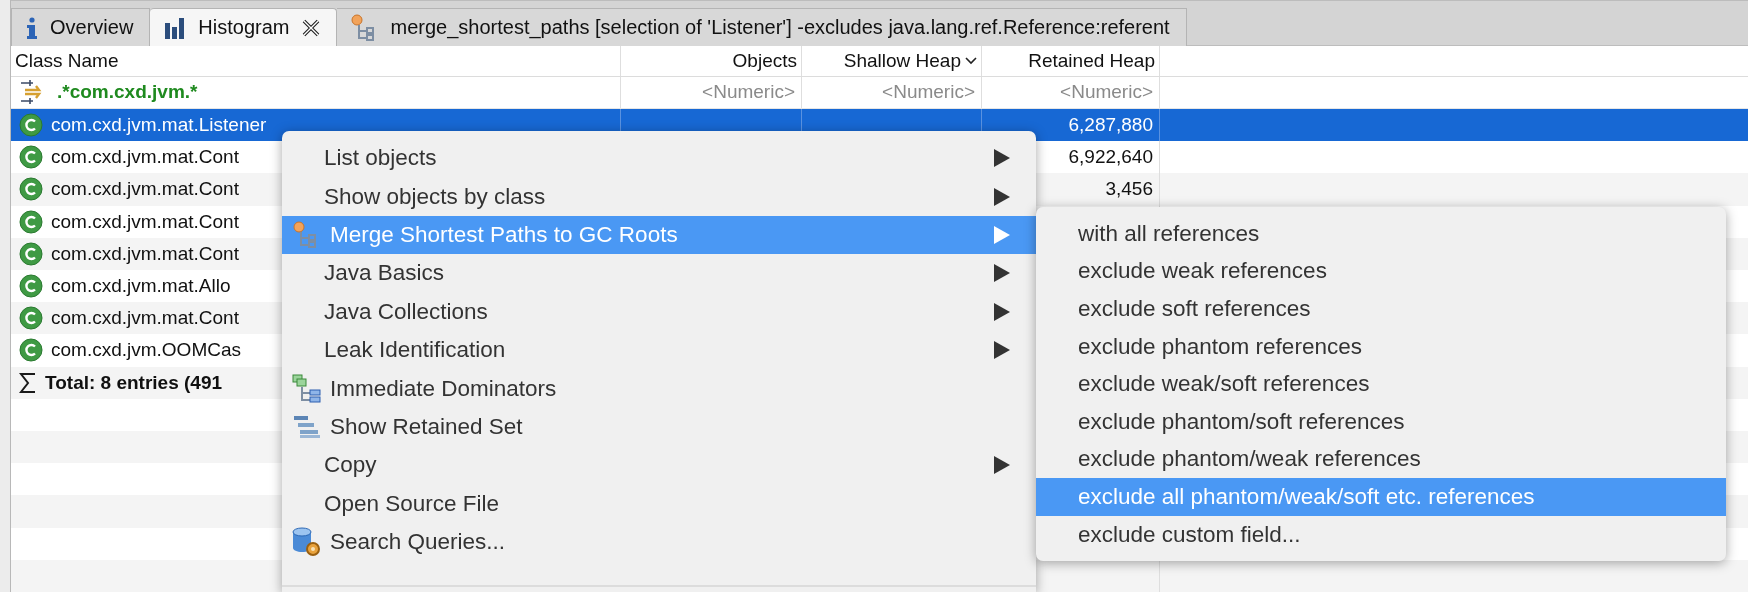  Describe the element at coordinates (659, 465) in the screenshot. I see `menu-item: Copy` at that location.